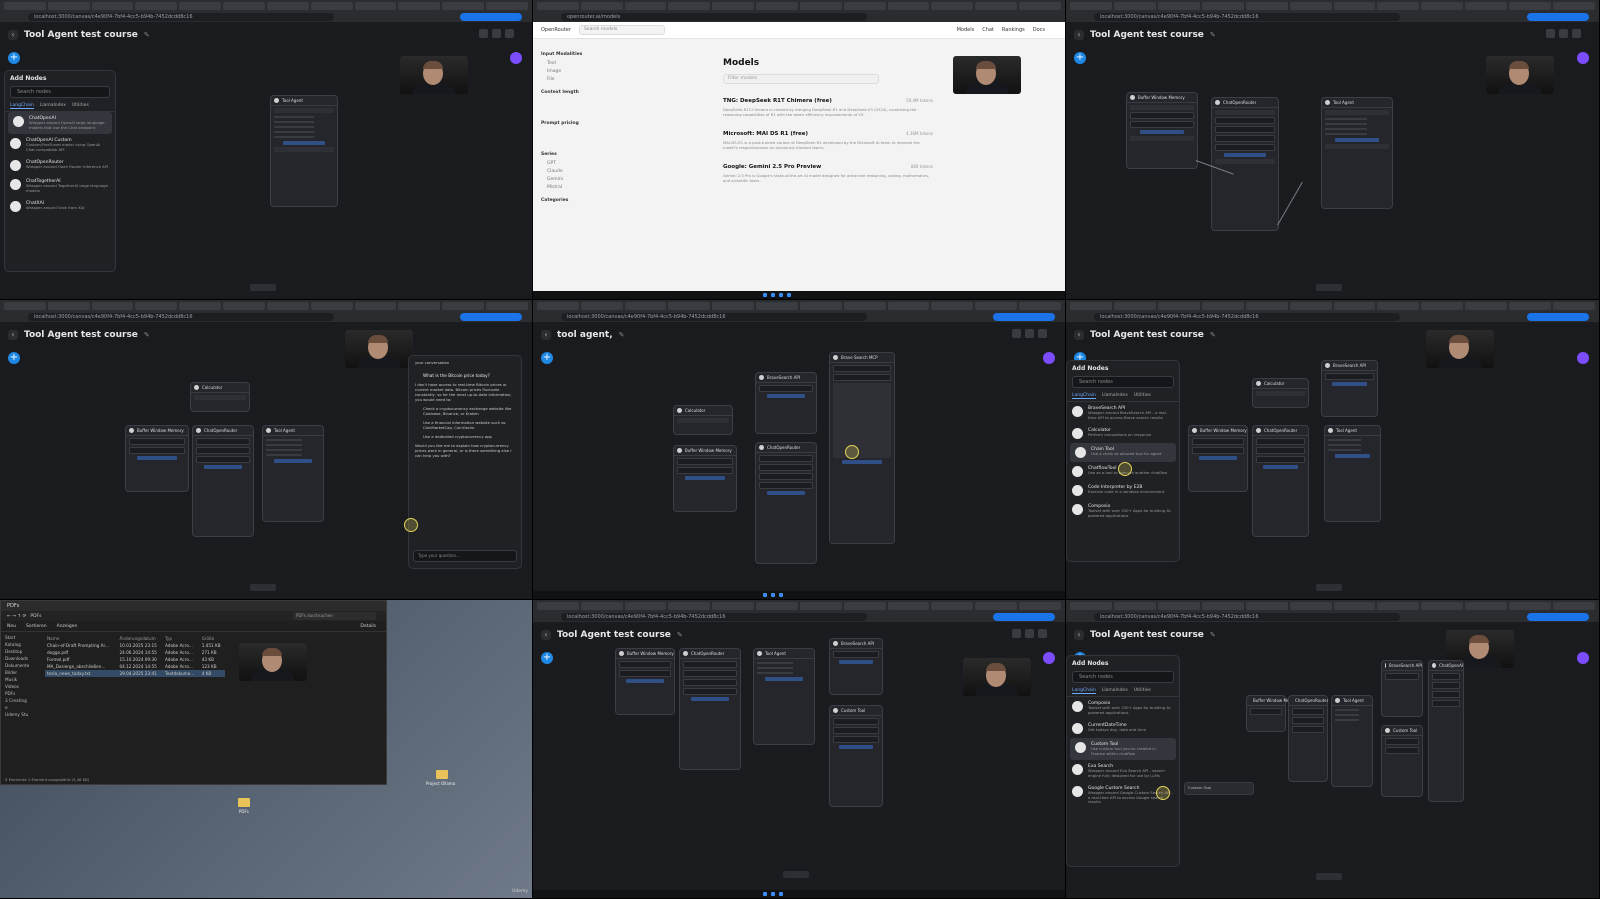  Describe the element at coordinates (966, 30) in the screenshot. I see `nav-models: Models` at that location.